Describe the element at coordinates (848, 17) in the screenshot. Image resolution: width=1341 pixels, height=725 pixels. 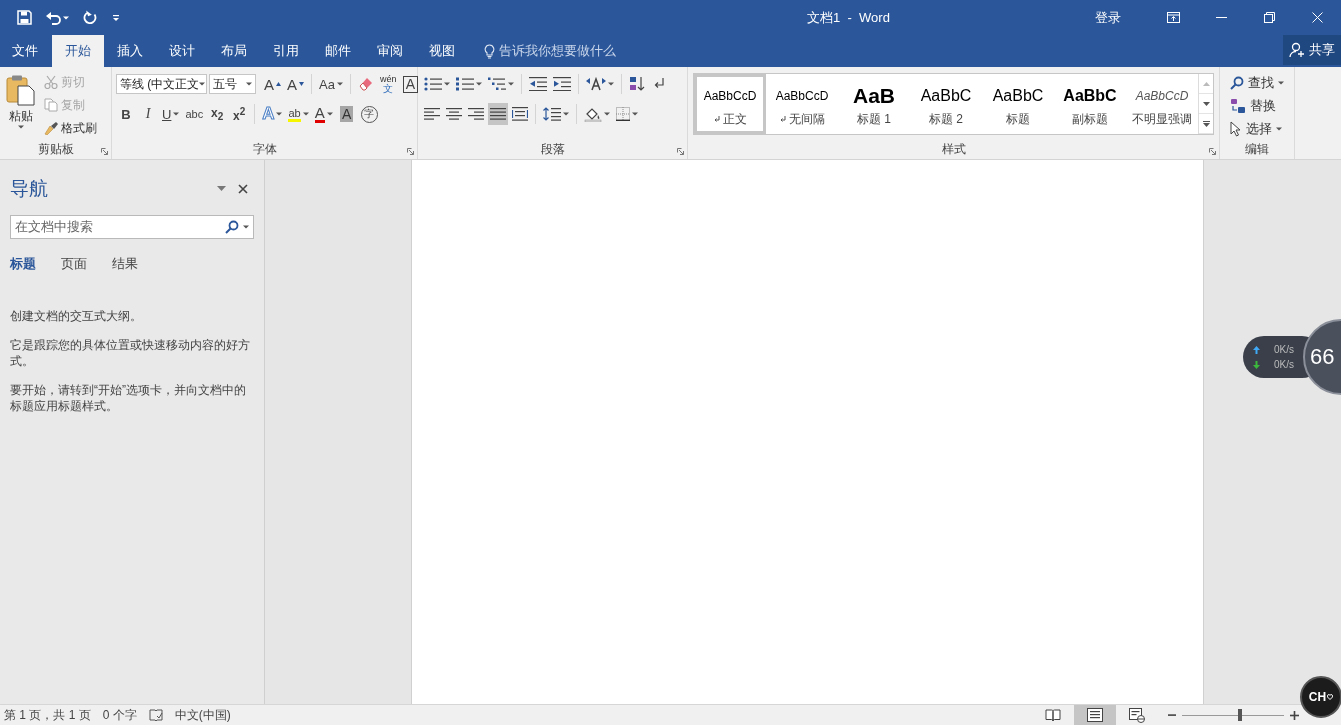
I see `window-title: 文档1 - Word` at that location.